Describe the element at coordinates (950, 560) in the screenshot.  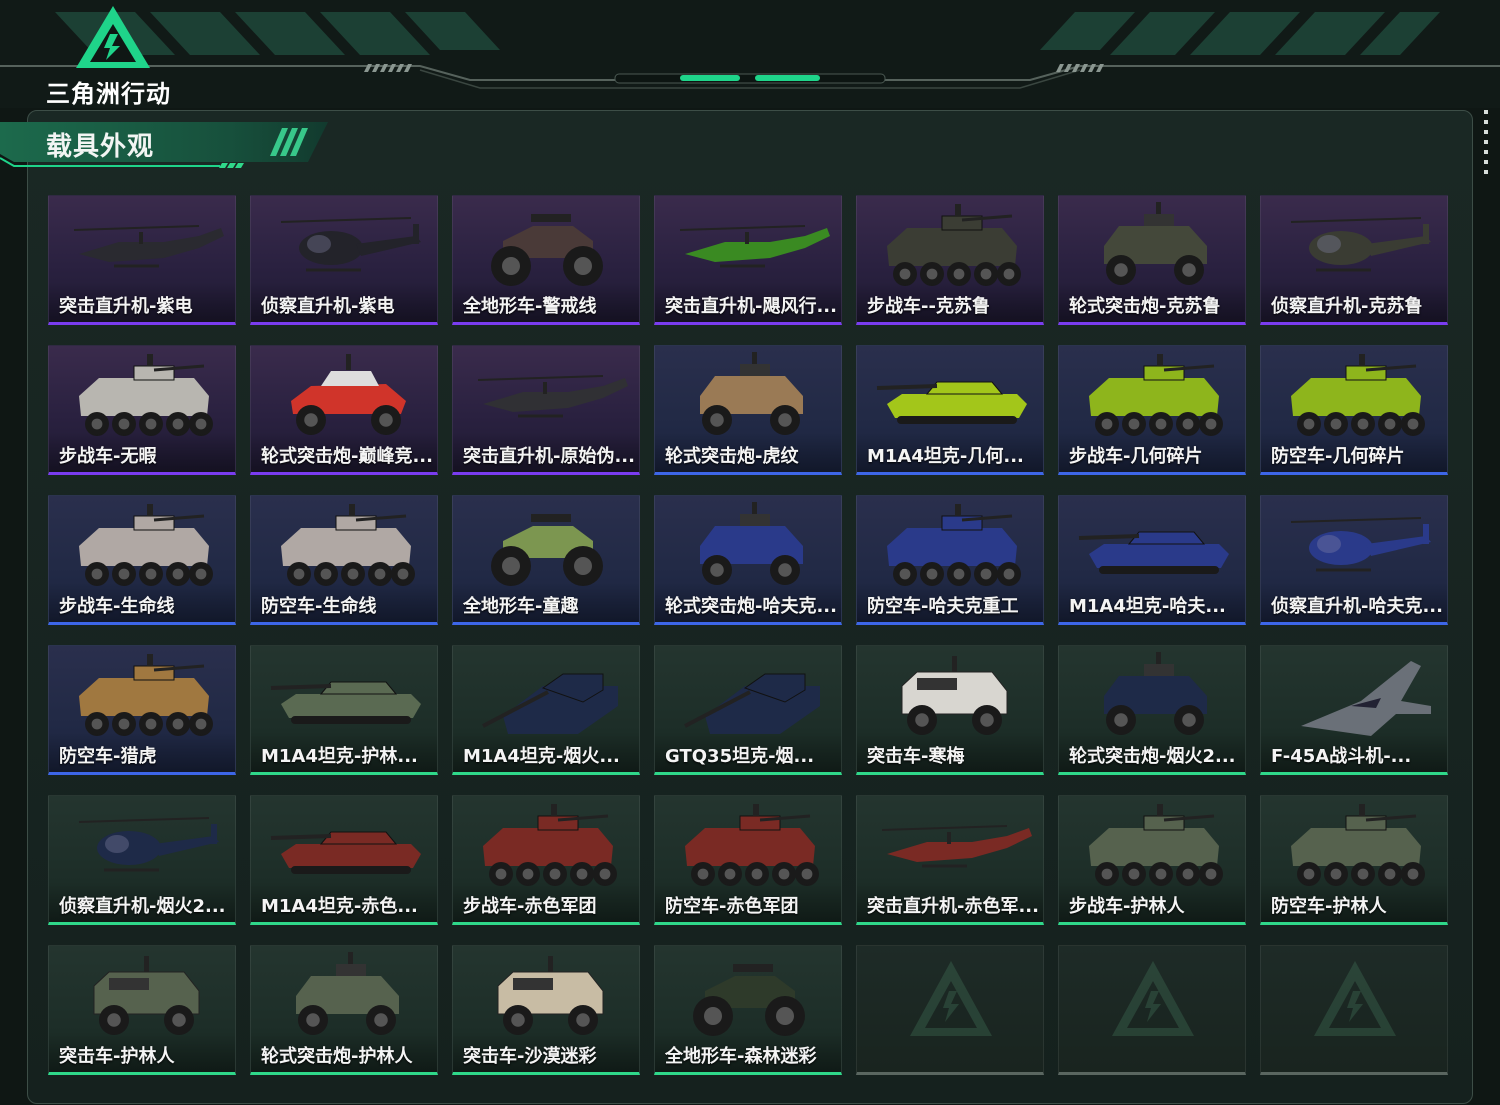
I see `vehicle-skin-card: 防空车-哈夫克重工` at that location.